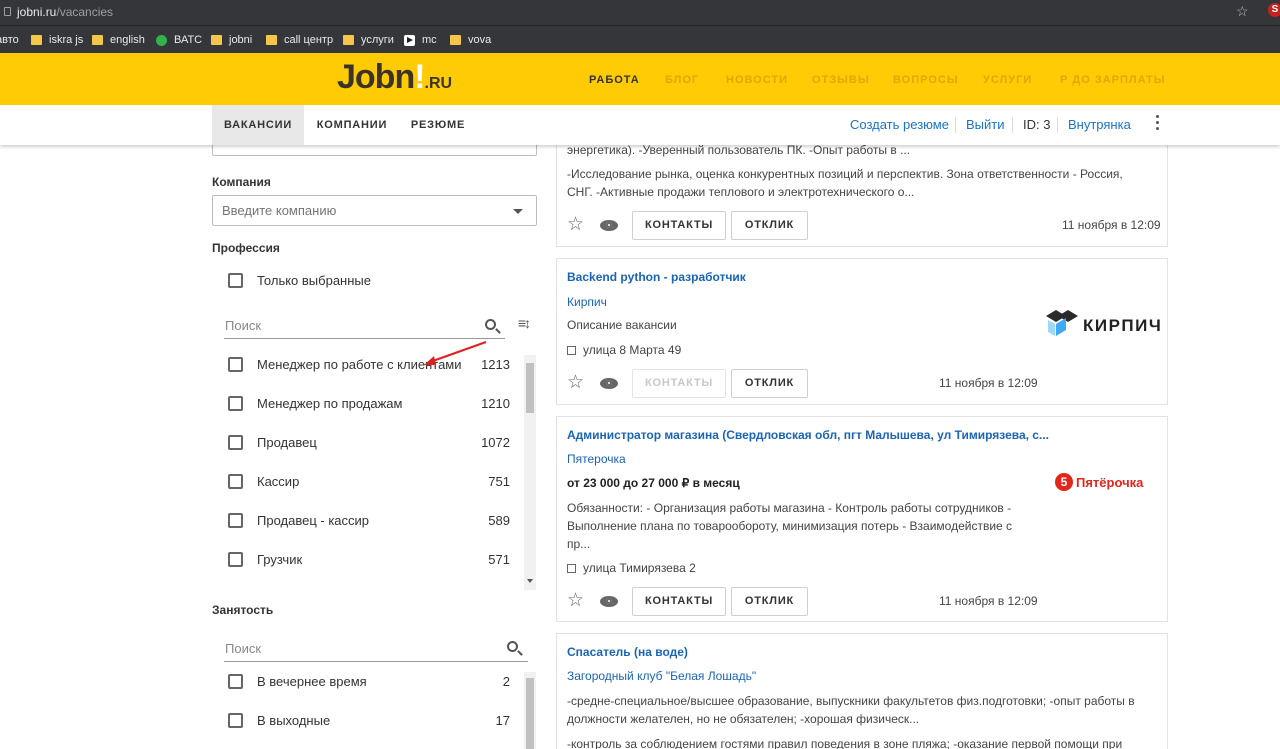 The width and height of the screenshot is (1280, 749). Describe the element at coordinates (368, 40) in the screenshot. I see `bookmark-uslugi: услуги` at that location.